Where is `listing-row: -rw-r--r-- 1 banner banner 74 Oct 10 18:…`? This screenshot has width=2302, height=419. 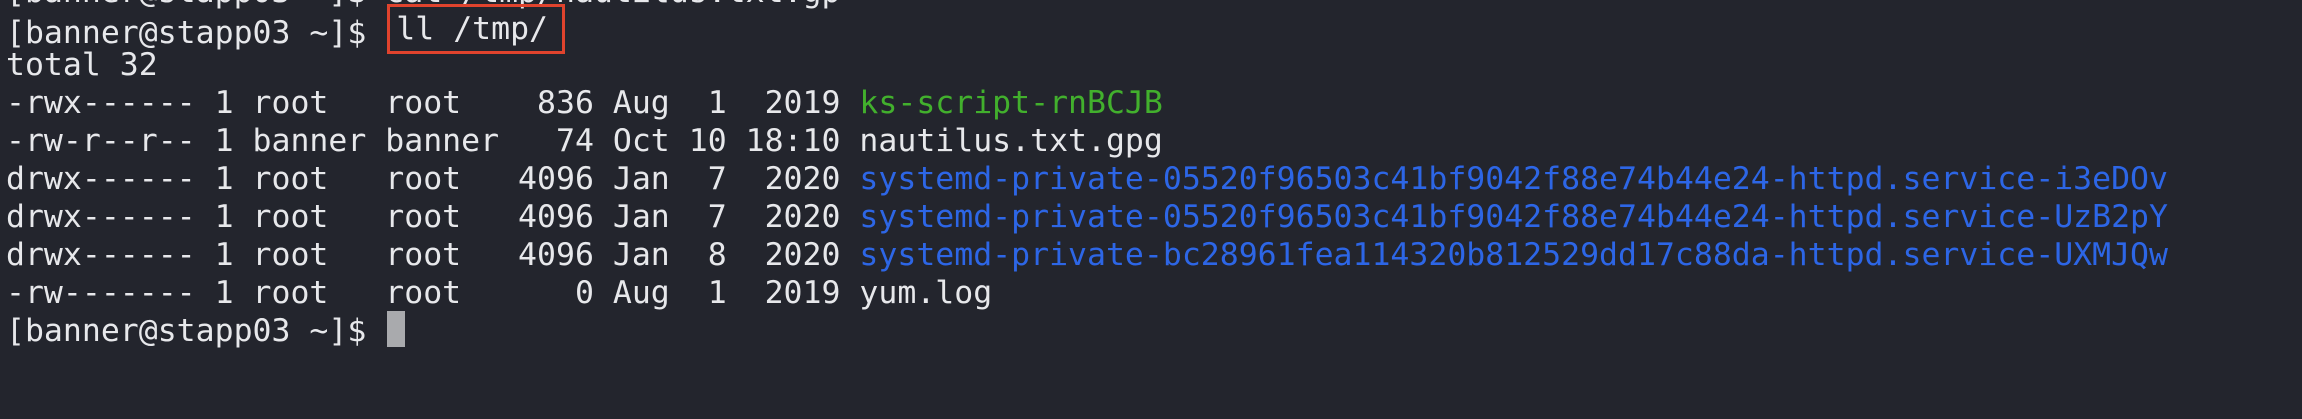
listing-row: -rw-r--r-- 1 banner banner 74 Oct 10 18:… is located at coordinates (584, 141).